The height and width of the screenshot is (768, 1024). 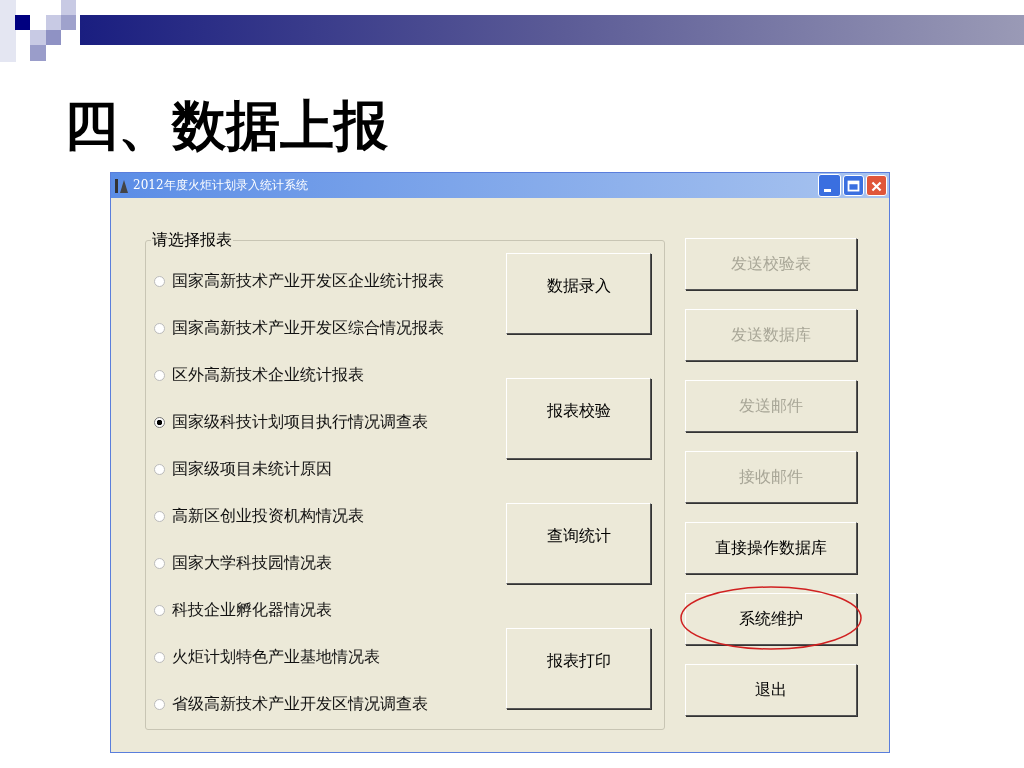 I want to click on group-label: 请选择报表, so click(x=192, y=240).